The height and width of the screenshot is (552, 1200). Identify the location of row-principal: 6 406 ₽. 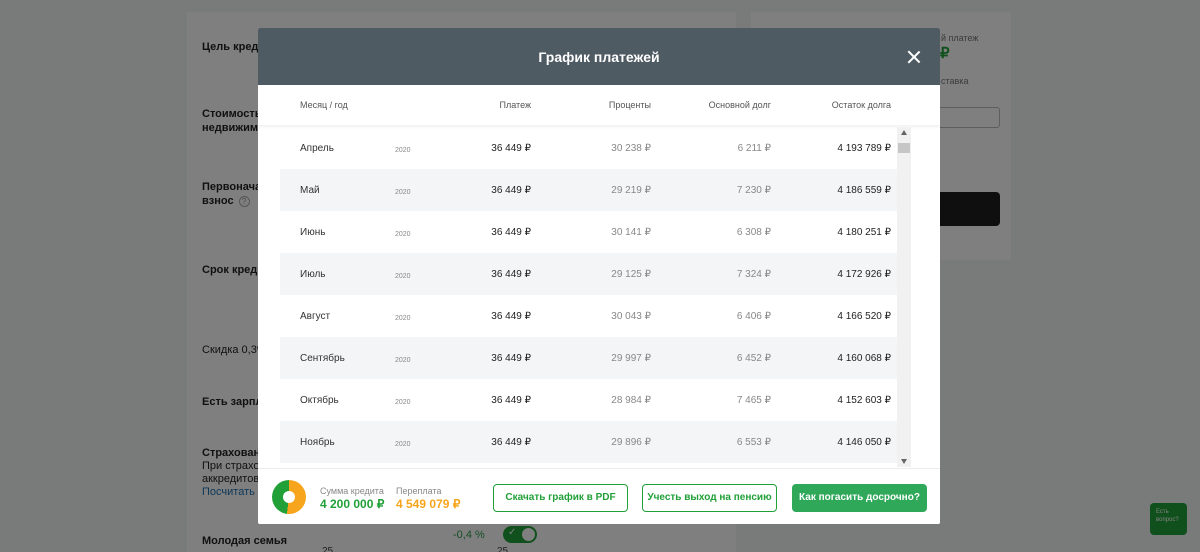
(753, 316).